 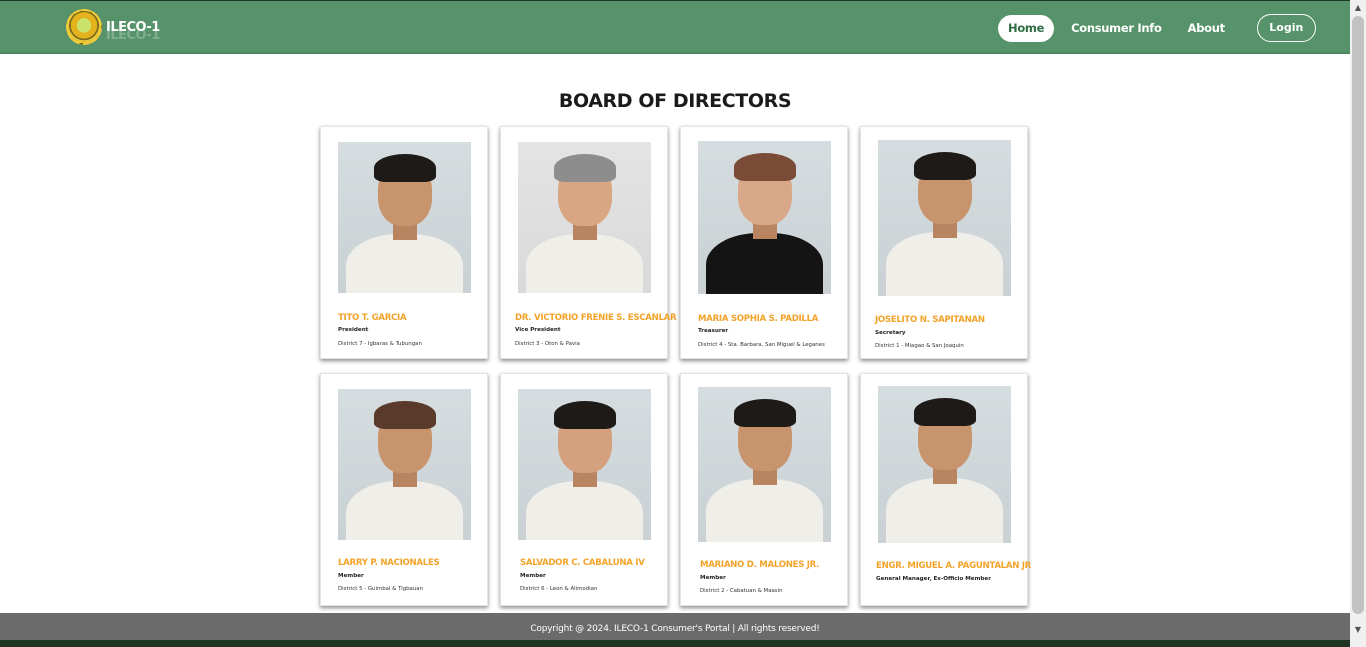 What do you see at coordinates (372, 318) in the screenshot?
I see `director-name: TITO T. GARCIA` at bounding box center [372, 318].